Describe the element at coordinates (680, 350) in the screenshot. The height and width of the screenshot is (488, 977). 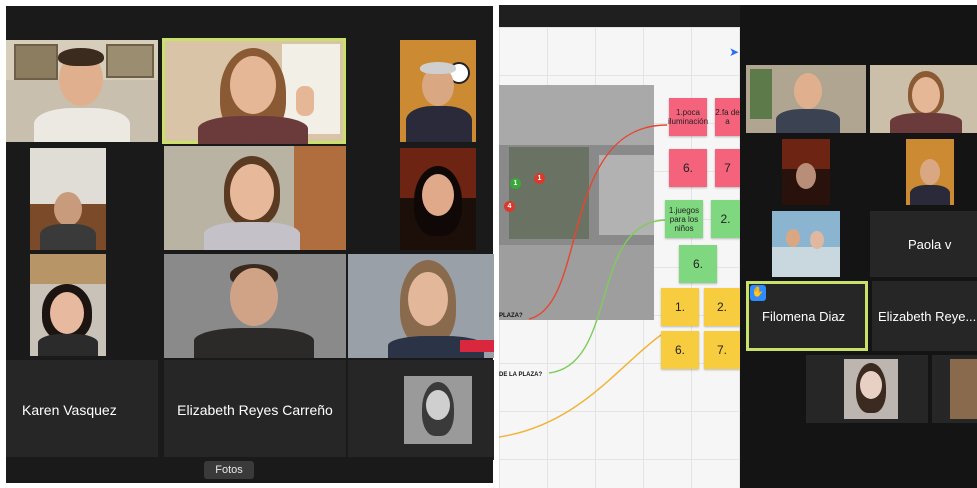
I see `sticky-note-yellow: 6.` at that location.